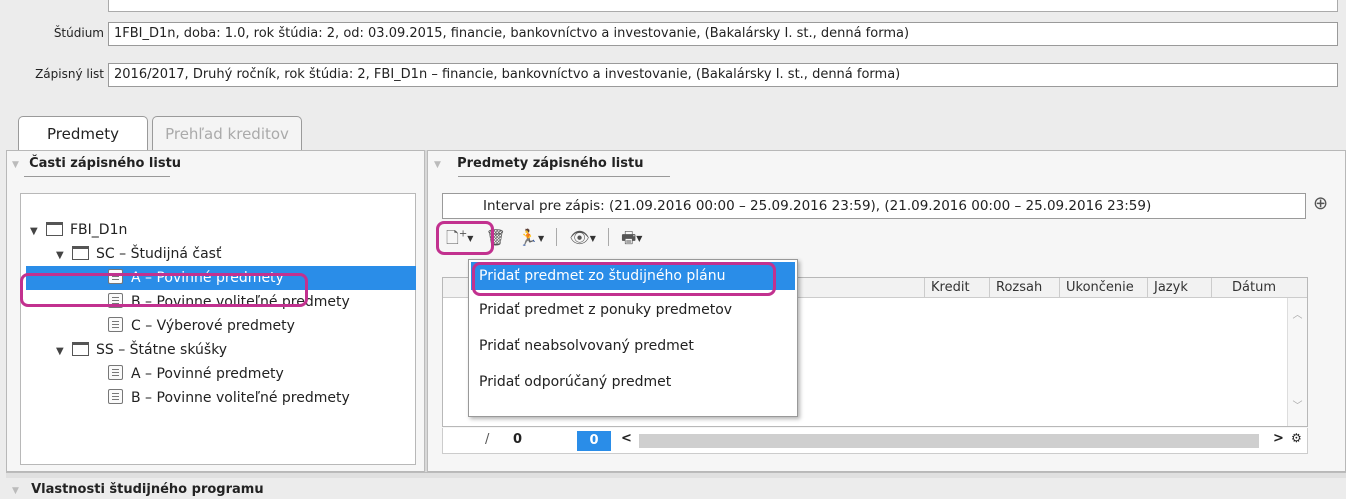 The width and height of the screenshot is (1346, 499). What do you see at coordinates (594, 441) in the screenshot?
I see `pager-current: 0` at bounding box center [594, 441].